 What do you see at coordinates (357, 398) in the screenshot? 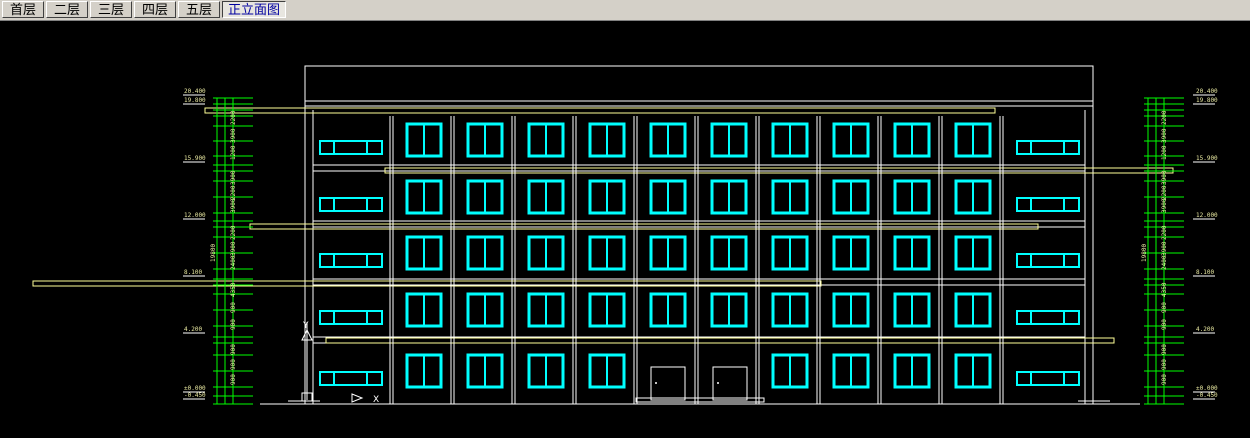
I see `ucs-arrow` at bounding box center [357, 398].